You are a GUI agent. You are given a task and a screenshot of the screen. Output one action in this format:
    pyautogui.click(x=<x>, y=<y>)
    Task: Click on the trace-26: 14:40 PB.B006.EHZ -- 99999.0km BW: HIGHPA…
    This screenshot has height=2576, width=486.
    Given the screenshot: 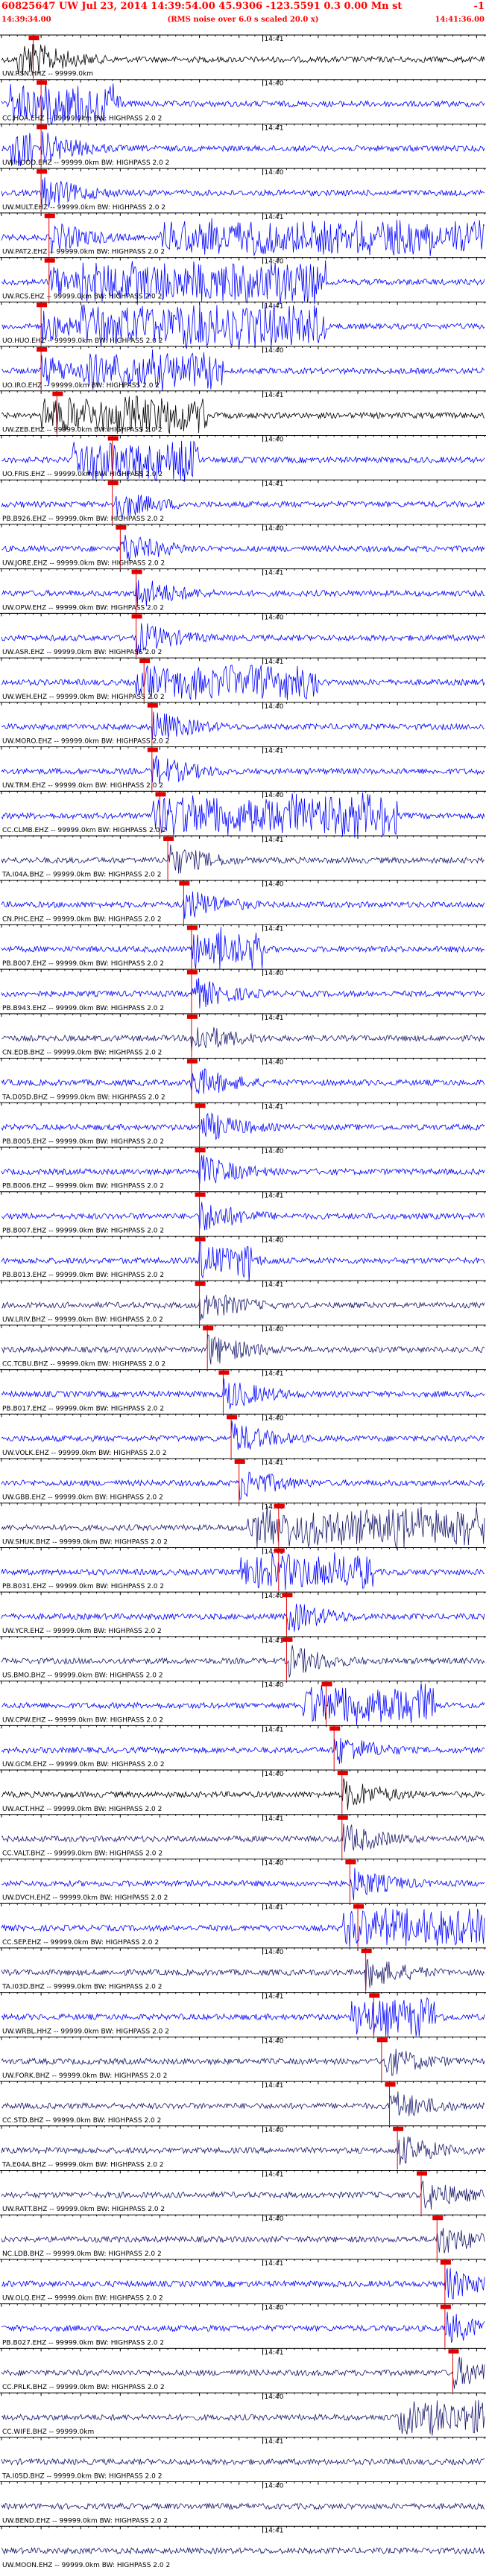 What is the action you would take?
    pyautogui.click(x=243, y=1169)
    